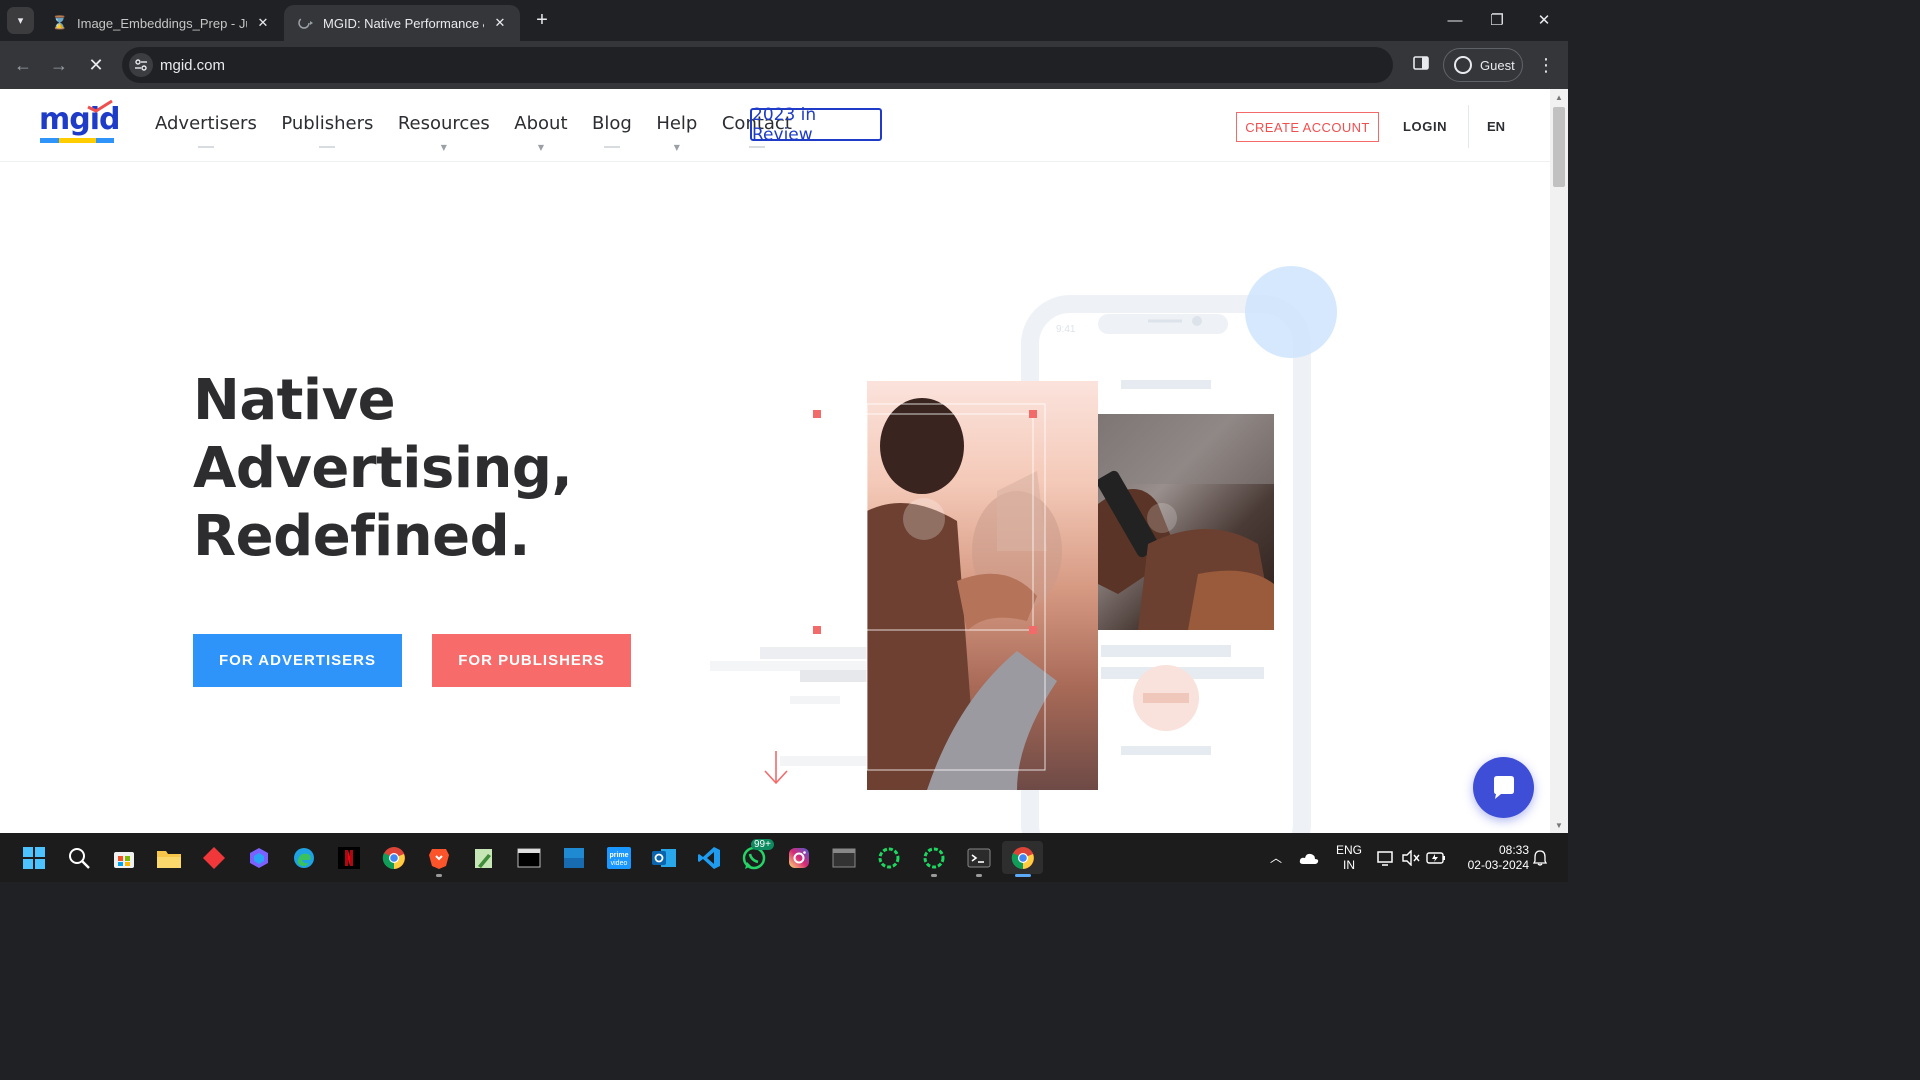  I want to click on tray-battery, so click(1436, 857).